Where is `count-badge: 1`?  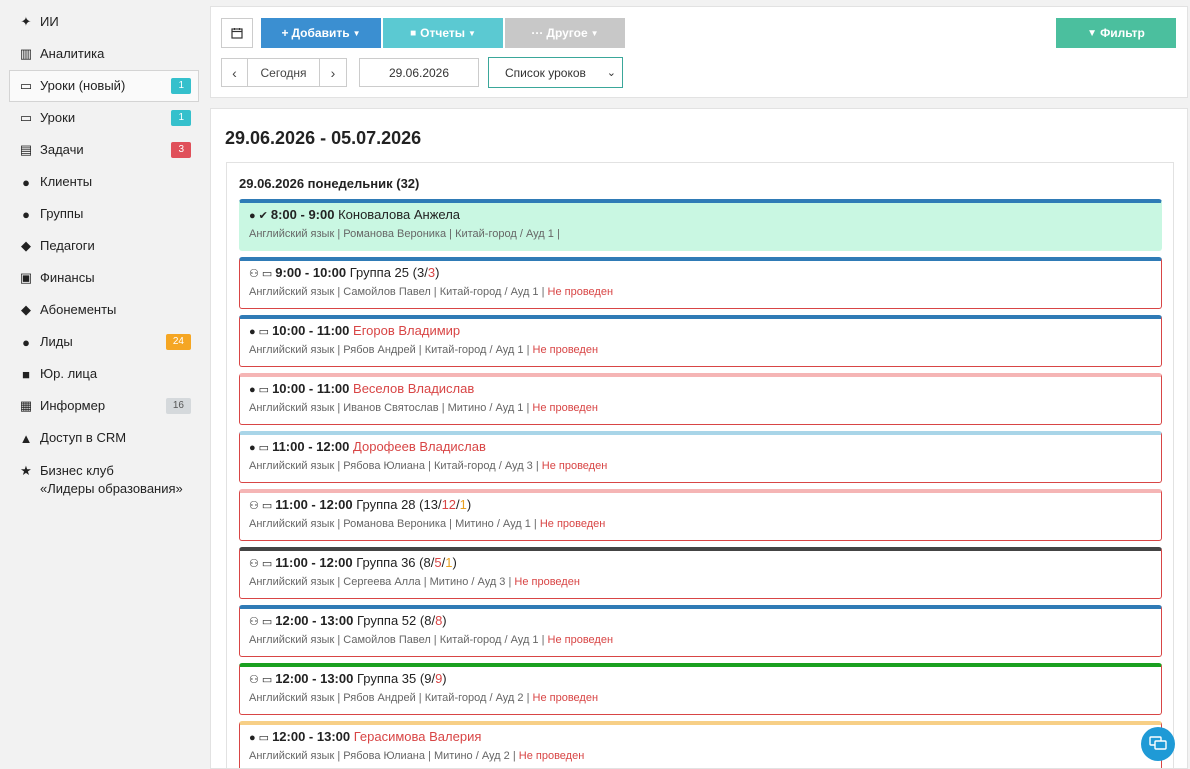
count-badge: 1 is located at coordinates (181, 118).